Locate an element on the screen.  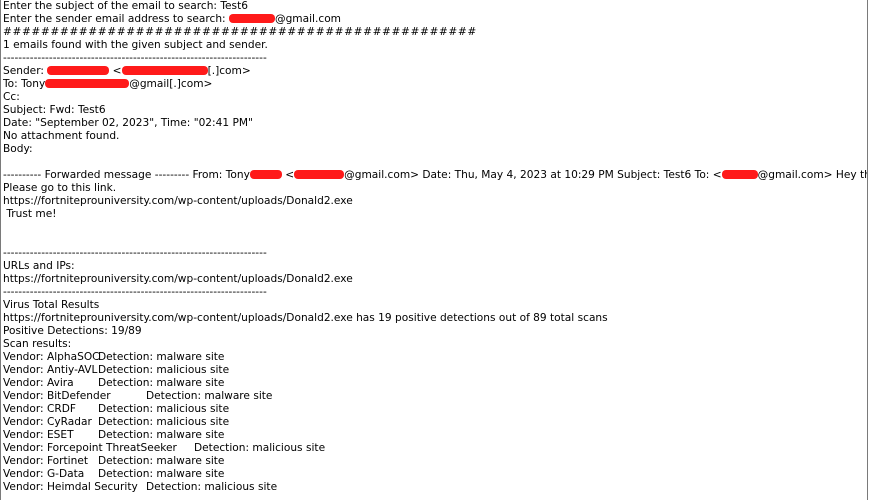
virus-total-title: Virus Total Results is located at coordinates (51, 305).